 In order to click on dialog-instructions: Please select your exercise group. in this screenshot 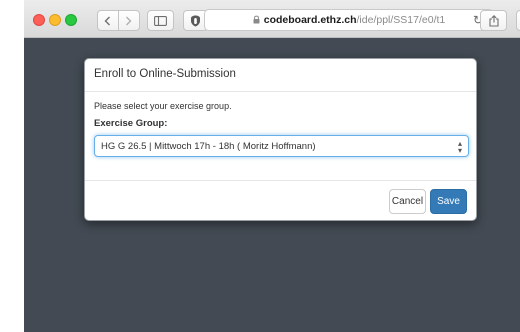, I will do `click(163, 106)`.